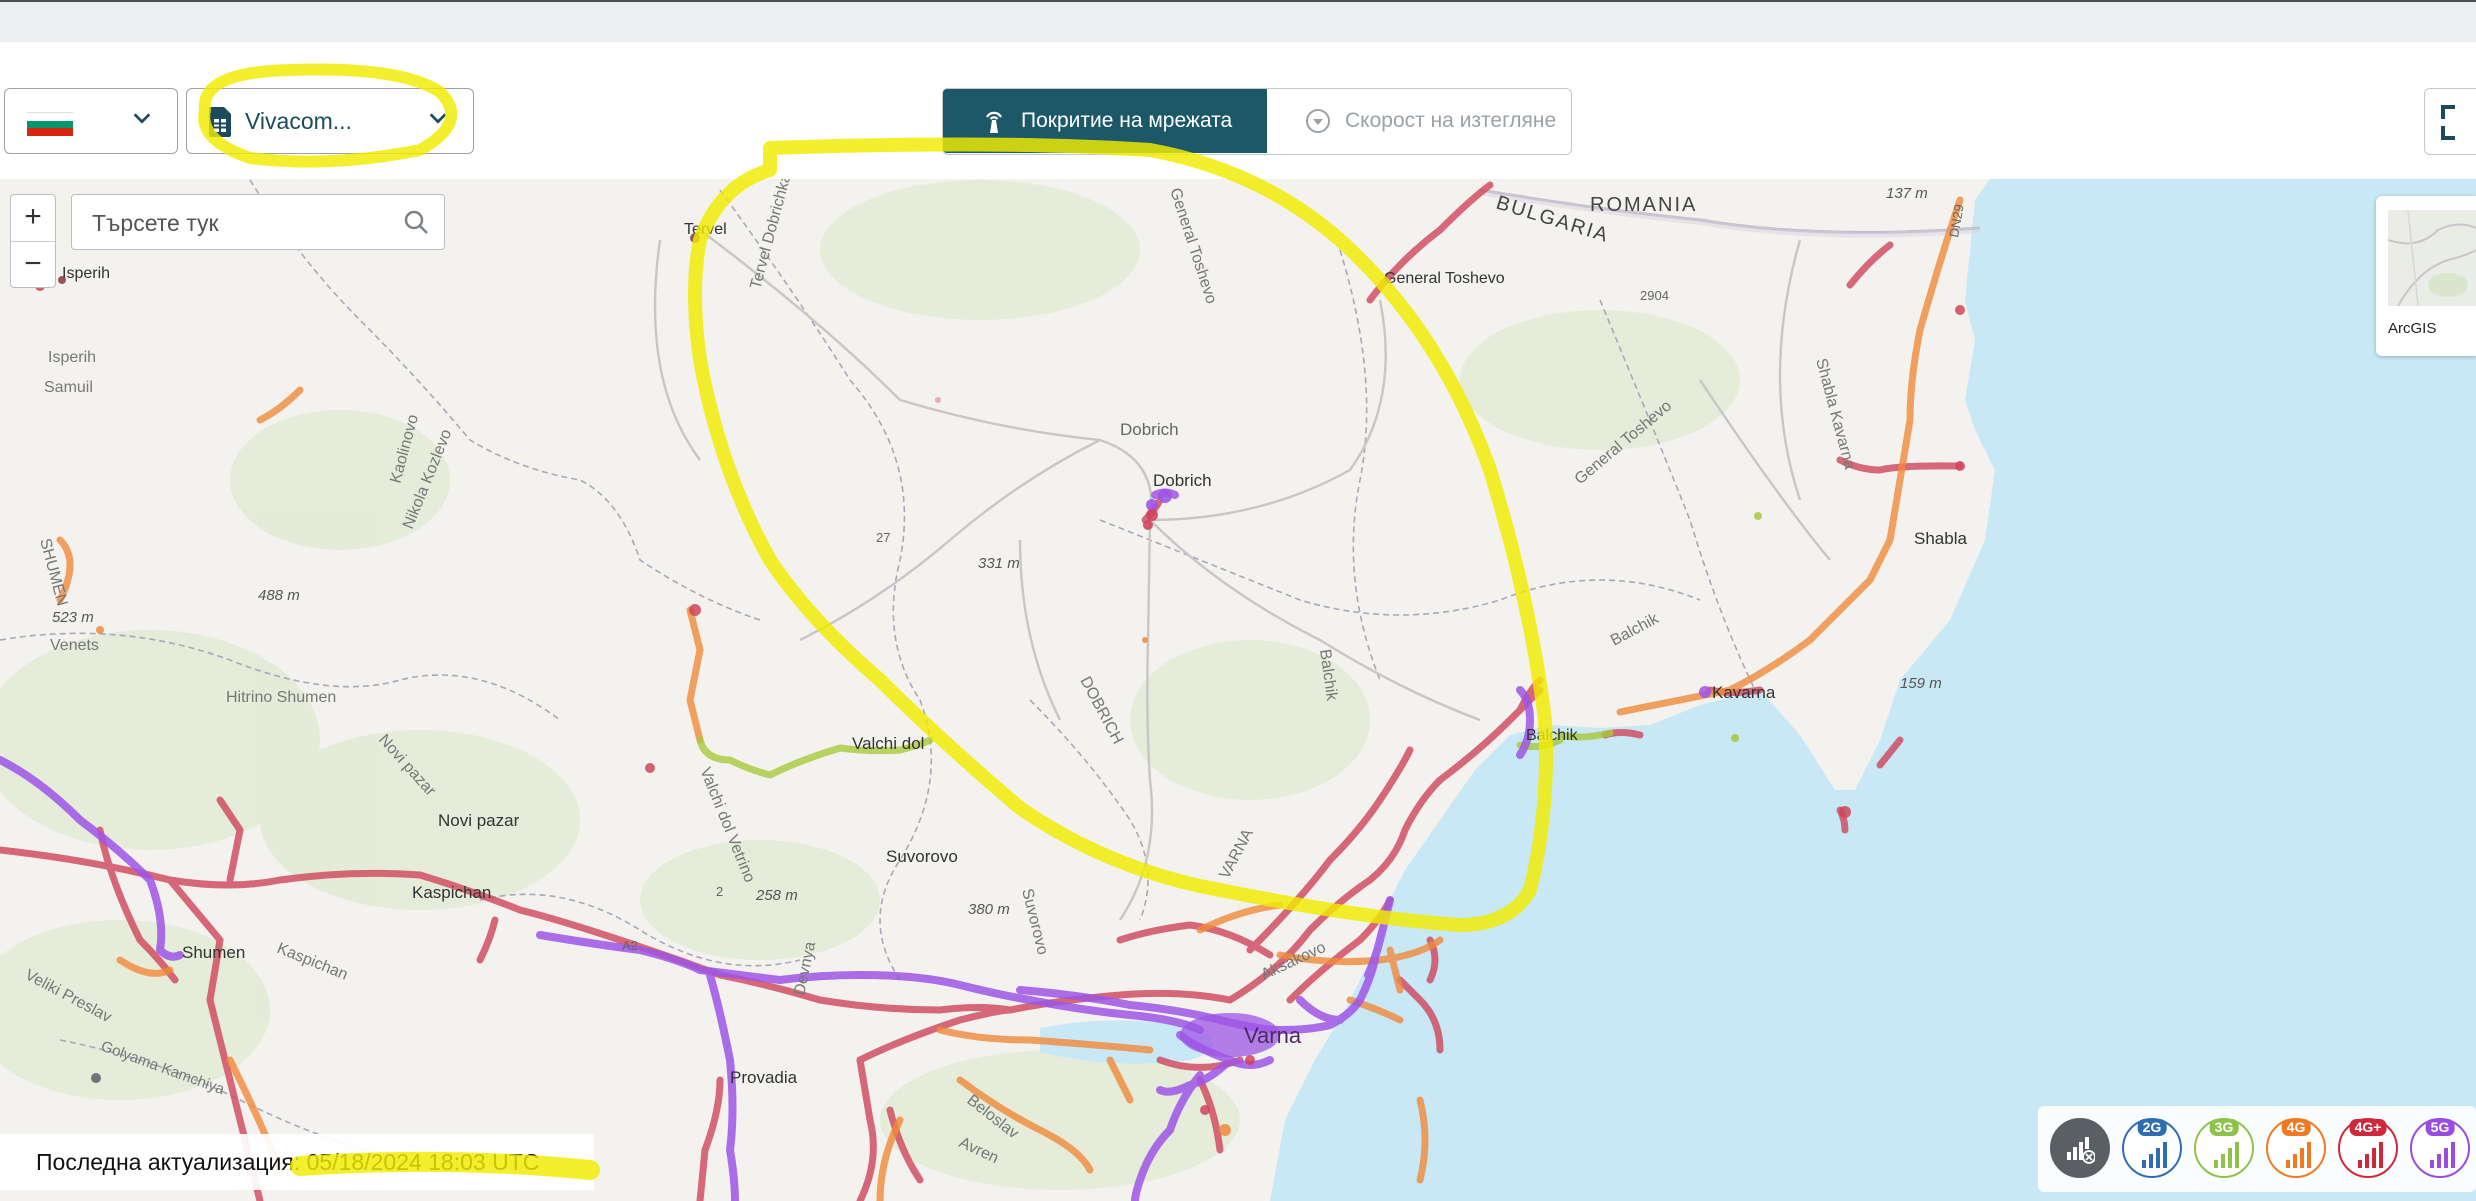  Describe the element at coordinates (281, 697) in the screenshot. I see `label-hitrino: Hitrino Shumen` at that location.